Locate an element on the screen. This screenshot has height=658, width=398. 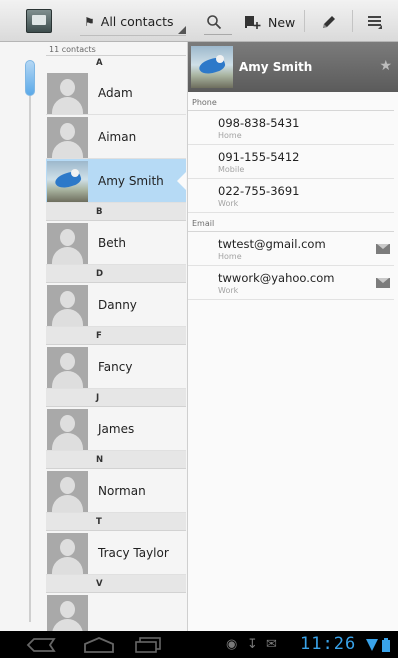
gmail-icon: ✉ is located at coordinates (271, 644).